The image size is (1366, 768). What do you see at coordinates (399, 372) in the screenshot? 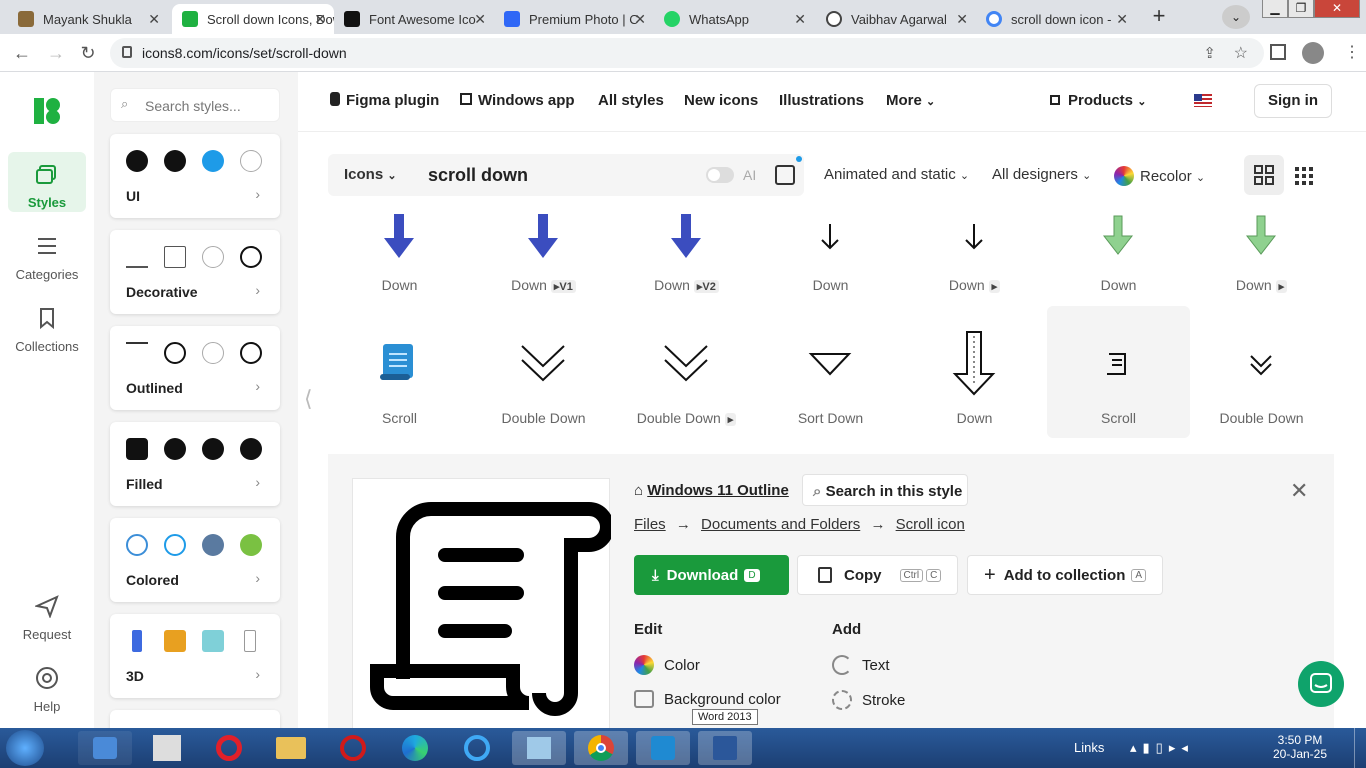
I see `icon-tile: Scroll` at bounding box center [399, 372].